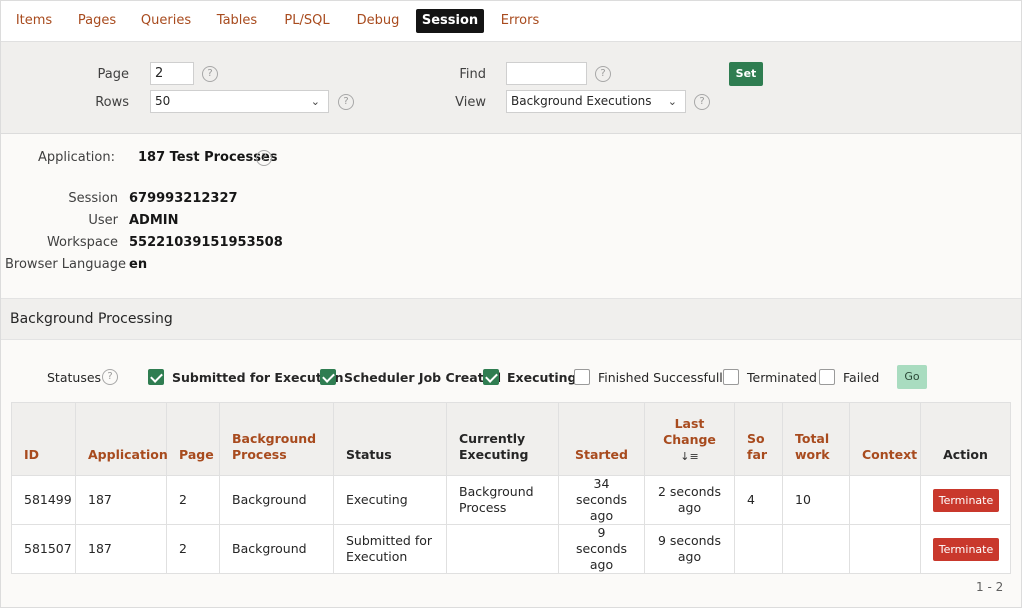  I want to click on checkbox-terminated, so click(731, 377).